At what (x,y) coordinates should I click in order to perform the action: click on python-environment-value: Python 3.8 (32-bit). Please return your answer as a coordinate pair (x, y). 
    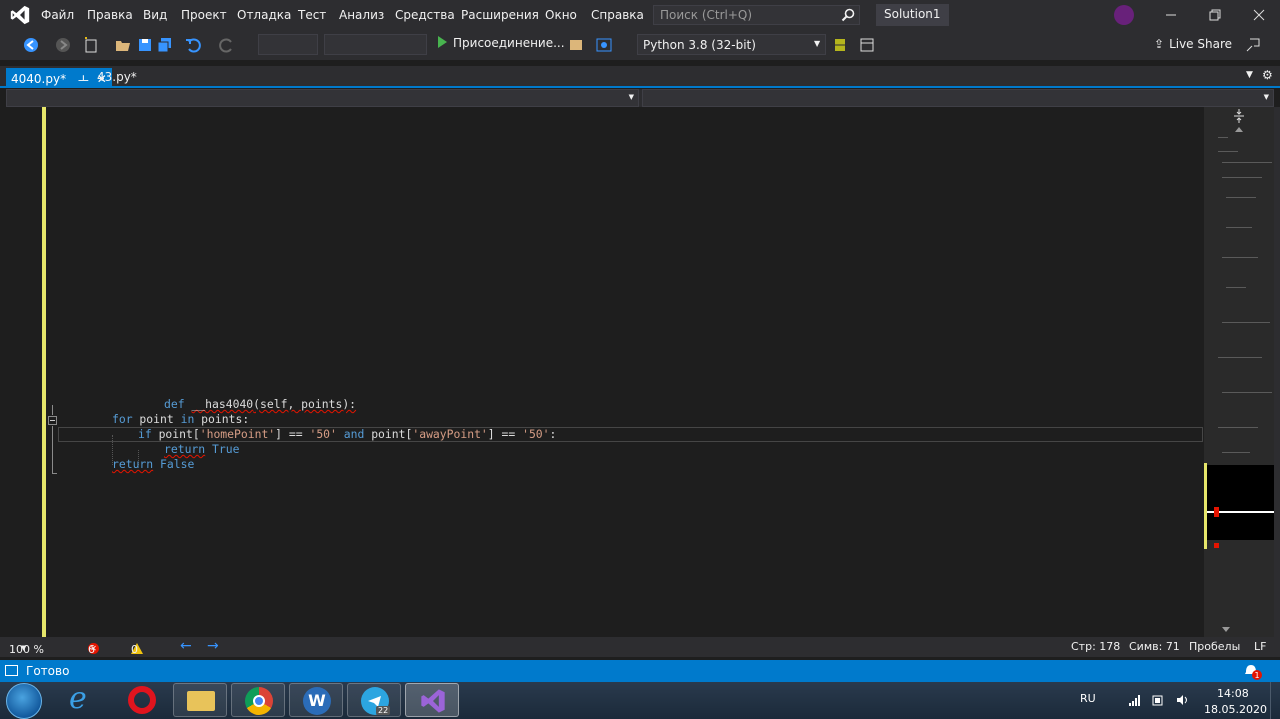
    Looking at the image, I should click on (699, 45).